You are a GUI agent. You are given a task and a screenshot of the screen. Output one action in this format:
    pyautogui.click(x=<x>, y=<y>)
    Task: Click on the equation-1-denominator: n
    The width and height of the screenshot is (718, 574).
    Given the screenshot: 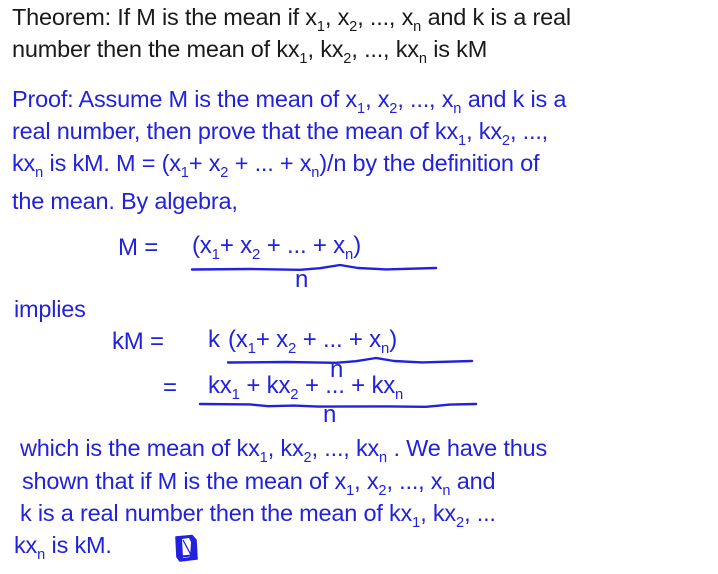 What is the action you would take?
    pyautogui.click(x=301, y=280)
    